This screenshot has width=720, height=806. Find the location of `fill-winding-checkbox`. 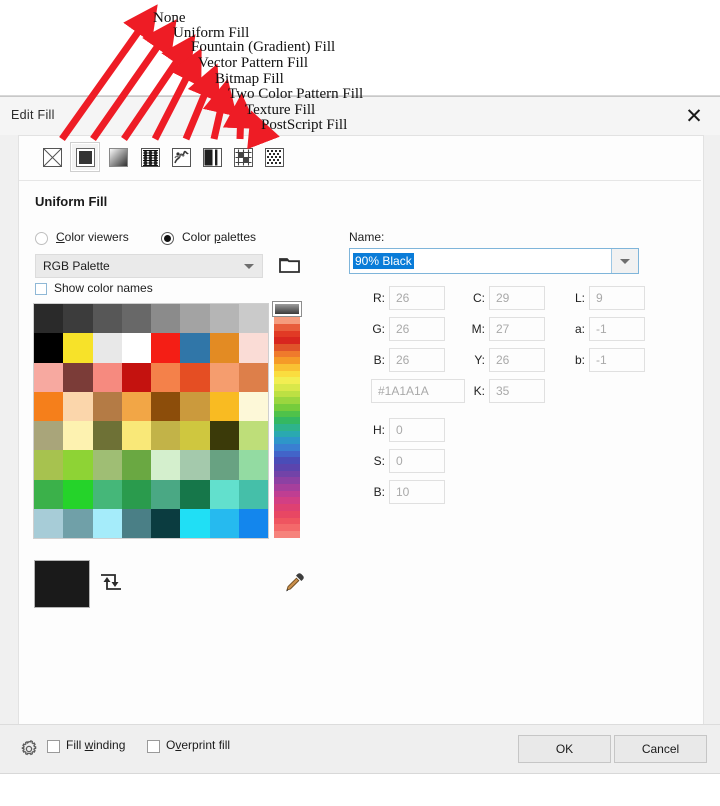

fill-winding-checkbox is located at coordinates (53, 746).